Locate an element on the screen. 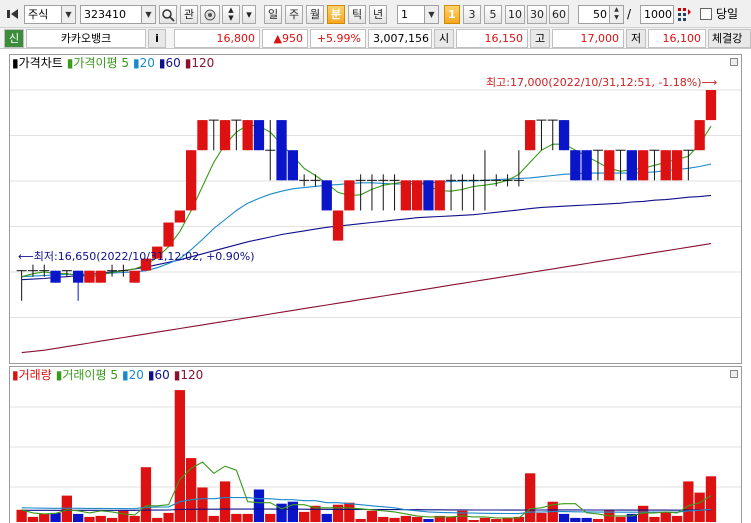 The height and width of the screenshot is (523, 751). grid-settings-icon is located at coordinates (684, 14).